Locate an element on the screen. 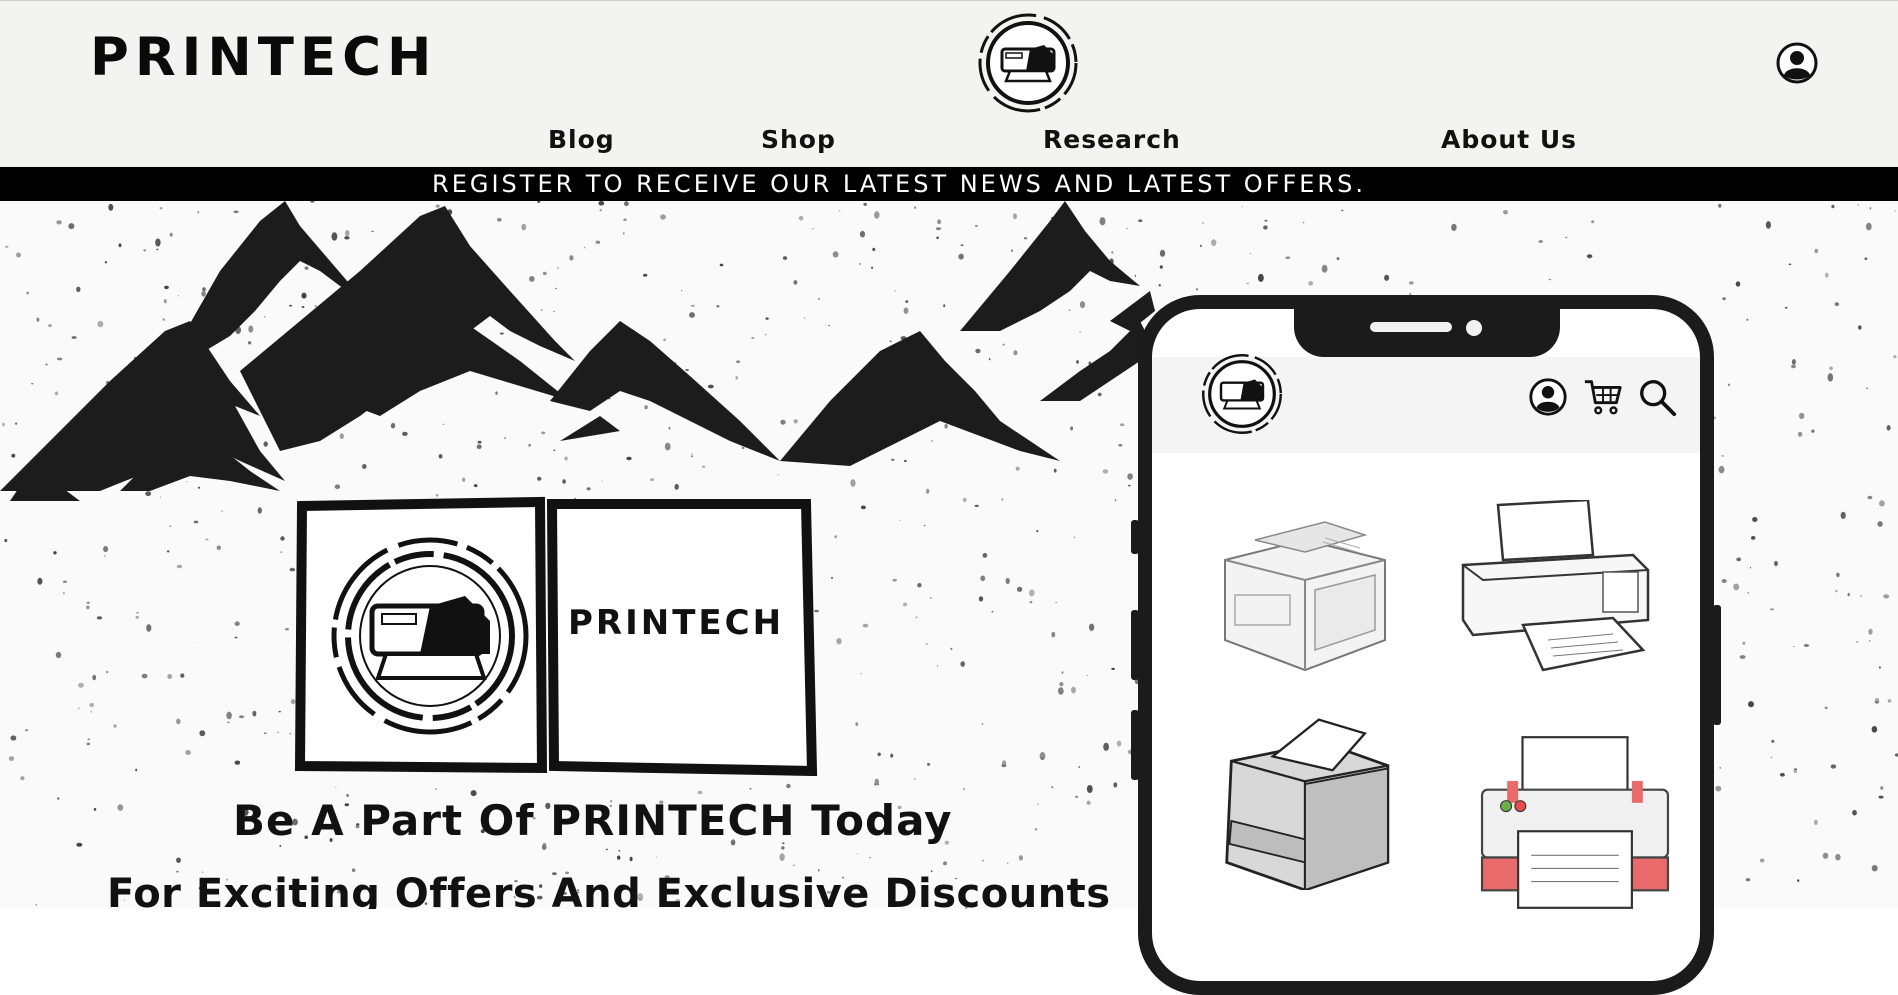  product-color-printer is located at coordinates (1575, 822).